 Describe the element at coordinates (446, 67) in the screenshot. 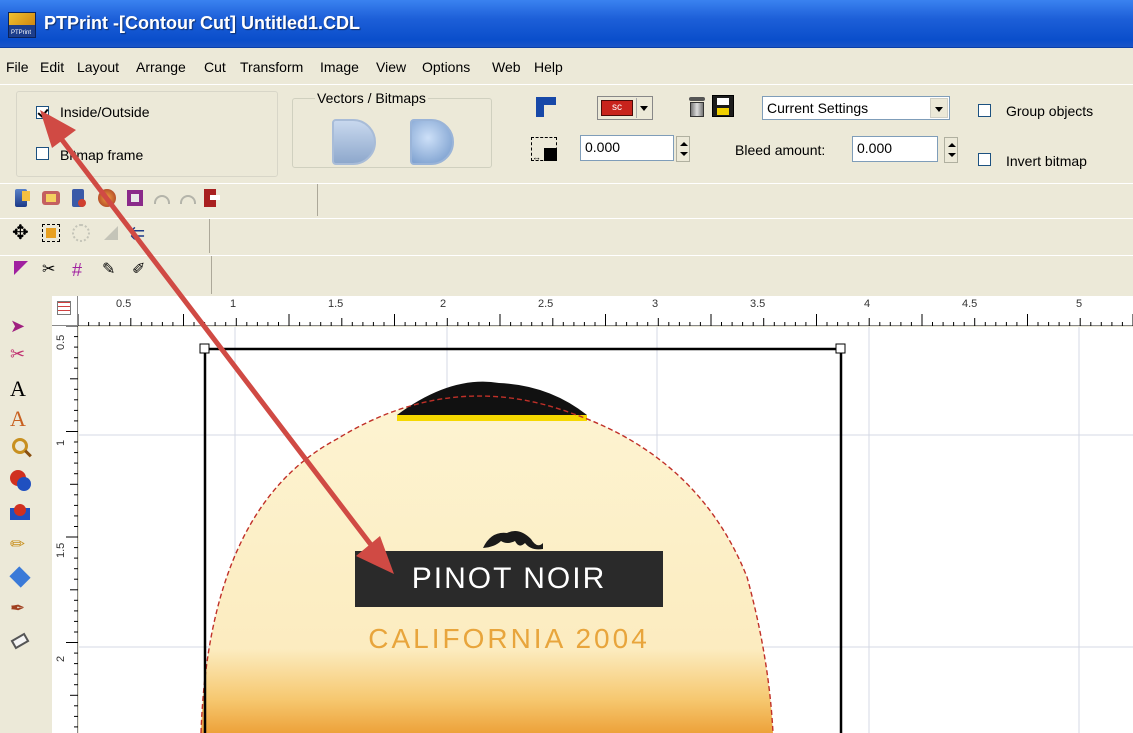

I see `menu-options: Options` at that location.